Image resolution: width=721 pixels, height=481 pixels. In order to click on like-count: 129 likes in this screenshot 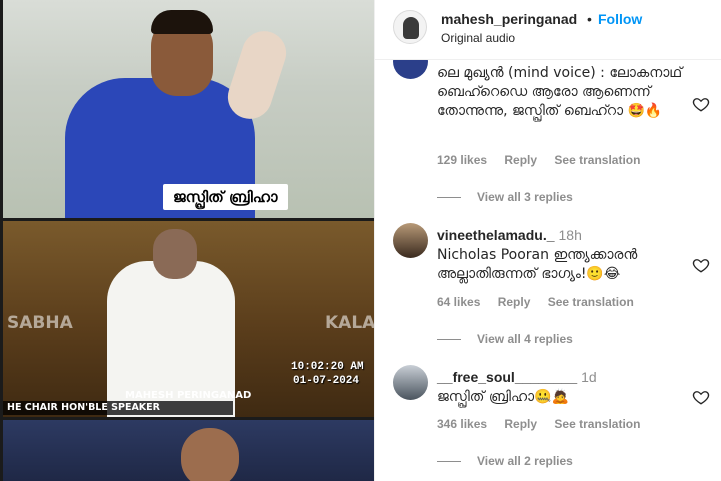, I will do `click(462, 160)`.